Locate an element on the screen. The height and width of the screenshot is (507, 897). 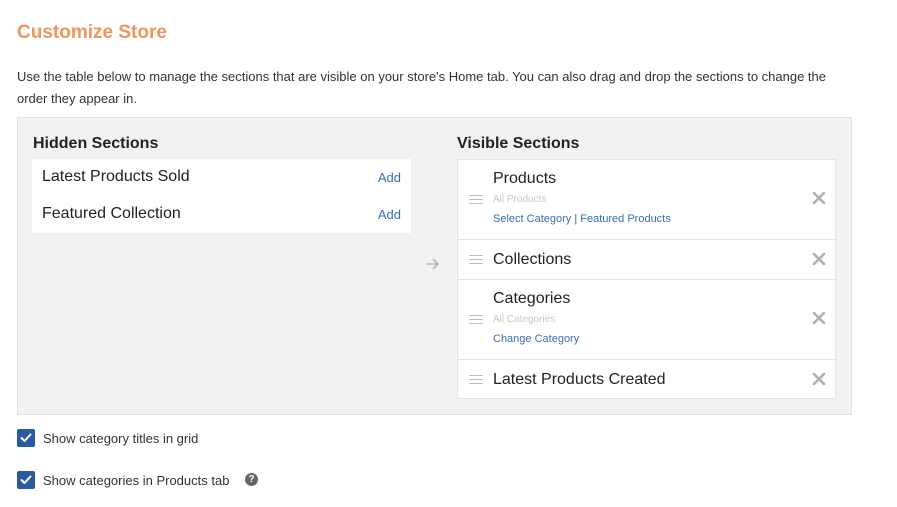
visible-section-label: Categories is located at coordinates (532, 298).